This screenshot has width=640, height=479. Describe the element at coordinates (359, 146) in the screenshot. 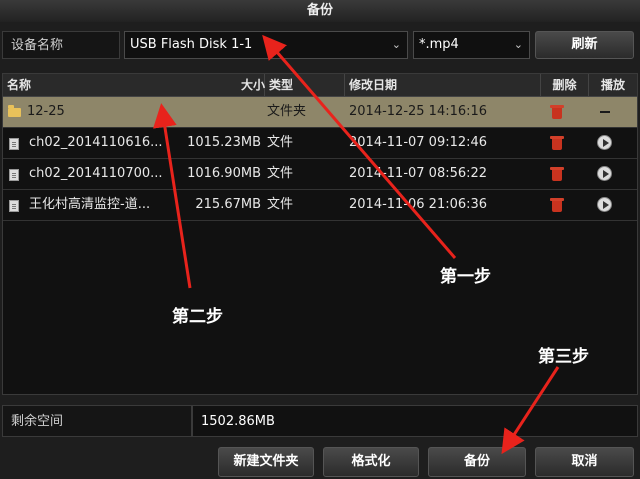

I see `step1-arrow` at that location.